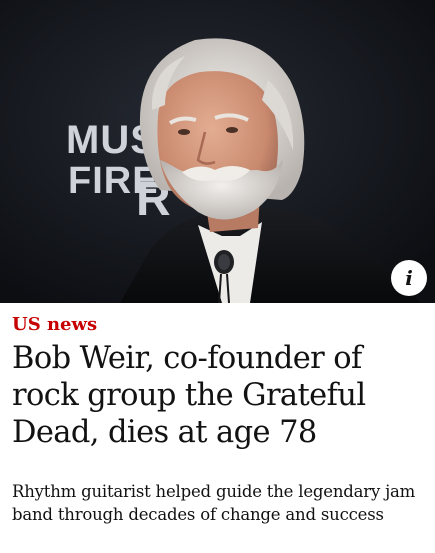  What do you see at coordinates (54, 324) in the screenshot?
I see `section-link-us-news: US news` at bounding box center [54, 324].